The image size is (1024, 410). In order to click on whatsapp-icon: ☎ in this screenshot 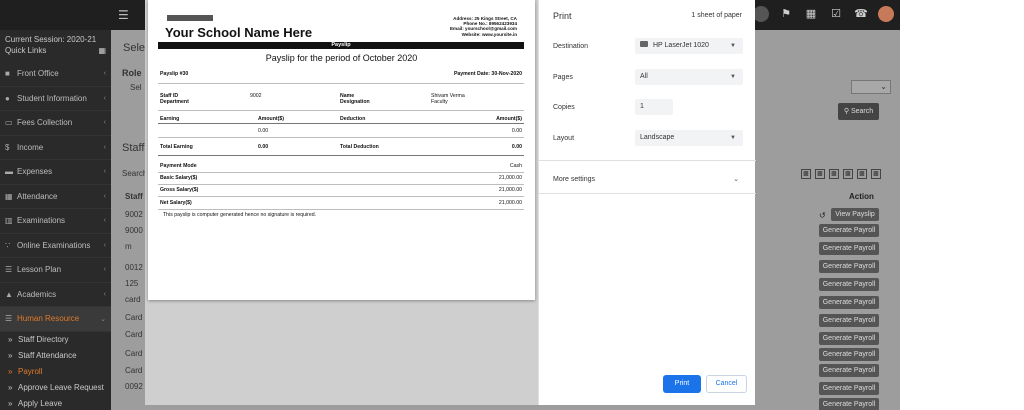, I will do `click(861, 14)`.